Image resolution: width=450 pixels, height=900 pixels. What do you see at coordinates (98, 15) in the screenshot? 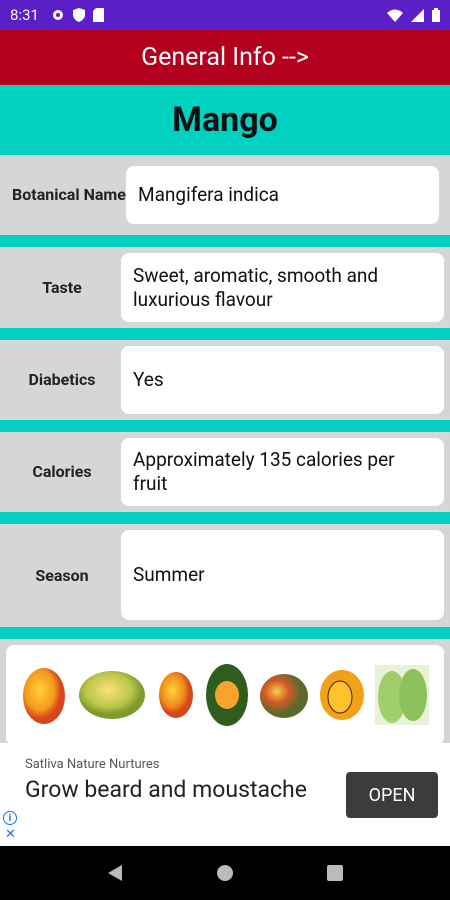
I see `sd-card-icon` at bounding box center [98, 15].